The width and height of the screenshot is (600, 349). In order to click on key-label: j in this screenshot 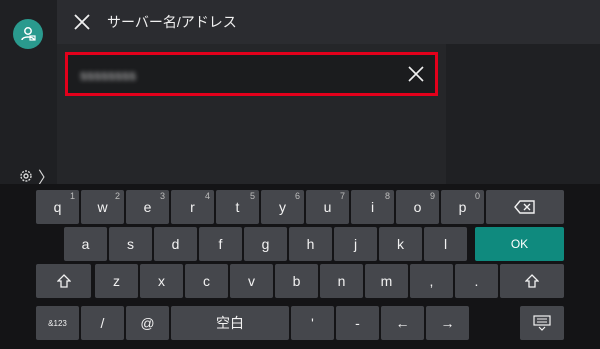, I will do `click(355, 244)`.